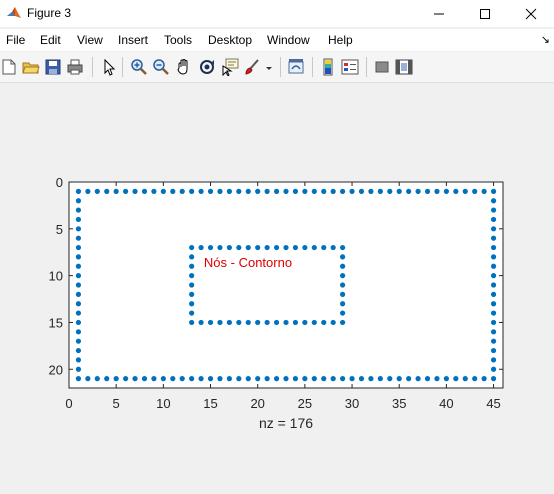  Describe the element at coordinates (257, 403) in the screenshot. I see `x-tick-label: 20` at that location.